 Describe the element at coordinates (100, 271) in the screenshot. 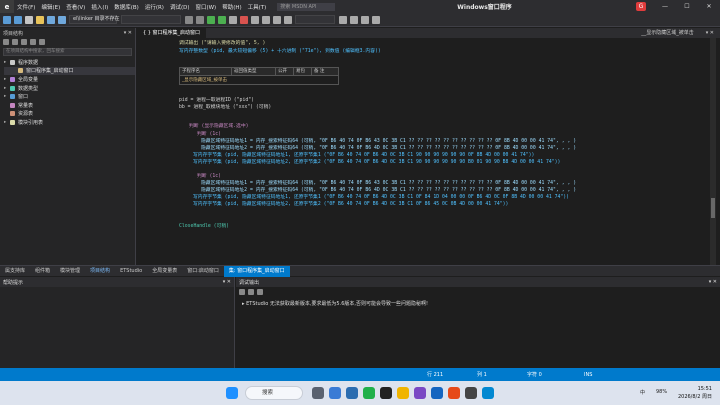

I see `tab-project-structure: 项目结构` at that location.